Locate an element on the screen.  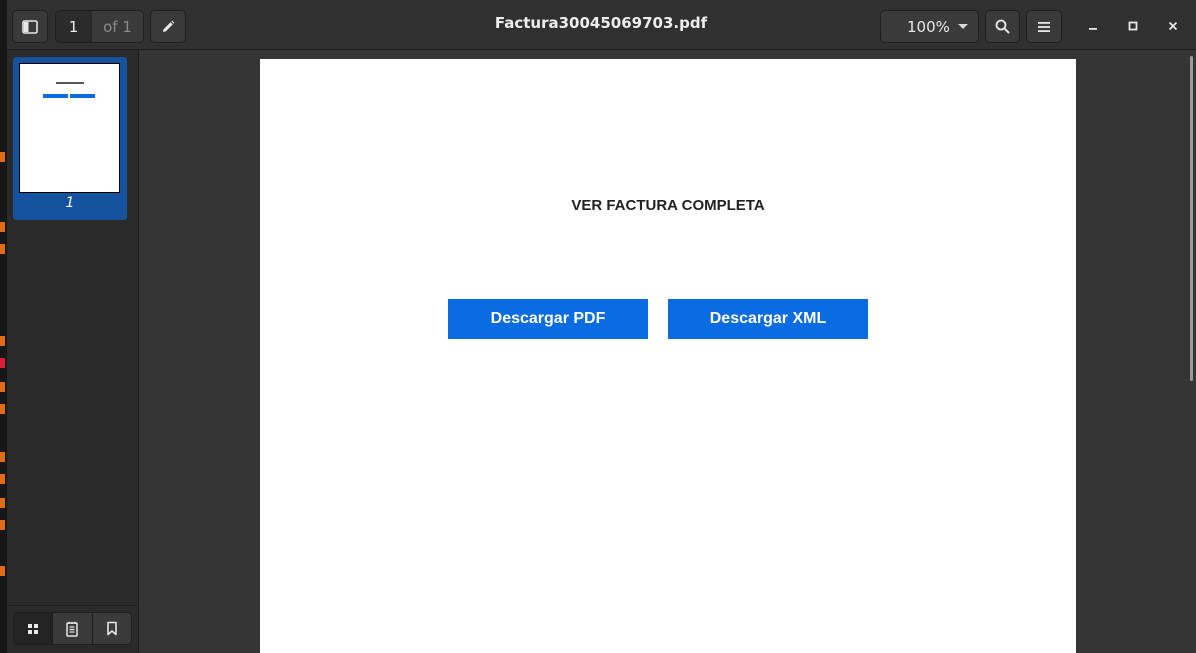
thumbnail-preview is located at coordinates (69, 128).